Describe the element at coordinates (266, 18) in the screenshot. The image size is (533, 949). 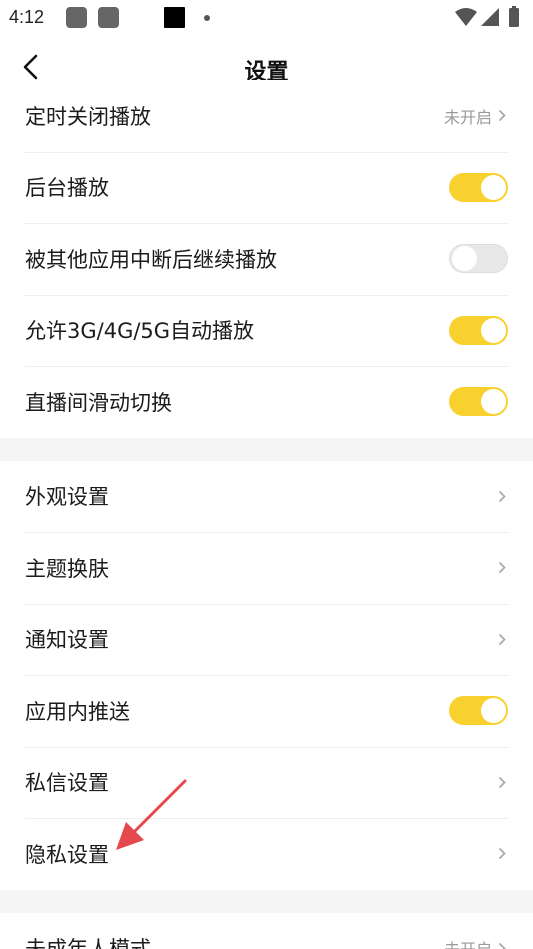
I see `status-bar: 4:12` at that location.